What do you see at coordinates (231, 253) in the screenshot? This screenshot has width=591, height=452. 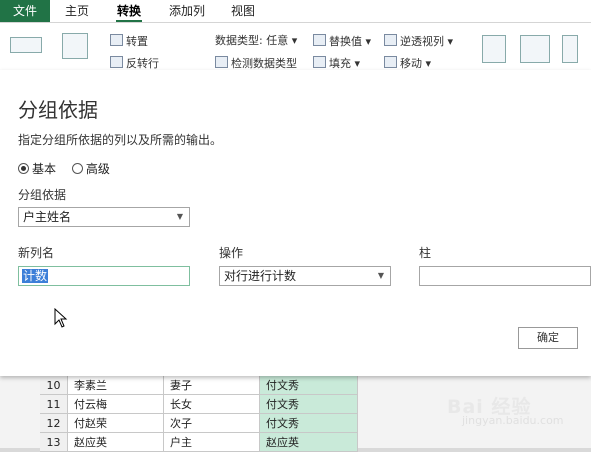 I see `operation-label: 操作` at bounding box center [231, 253].